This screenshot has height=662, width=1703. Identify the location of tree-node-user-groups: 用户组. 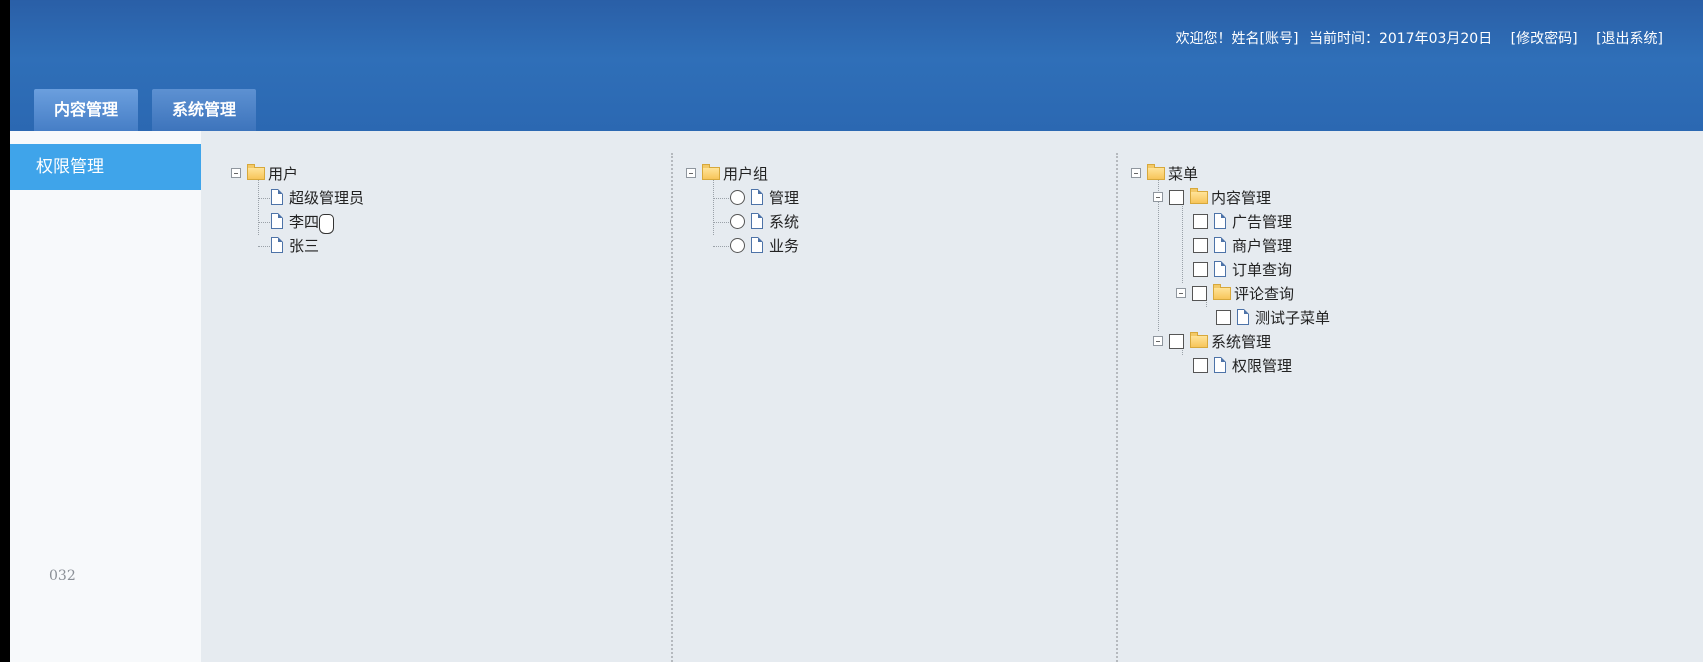
(742, 173).